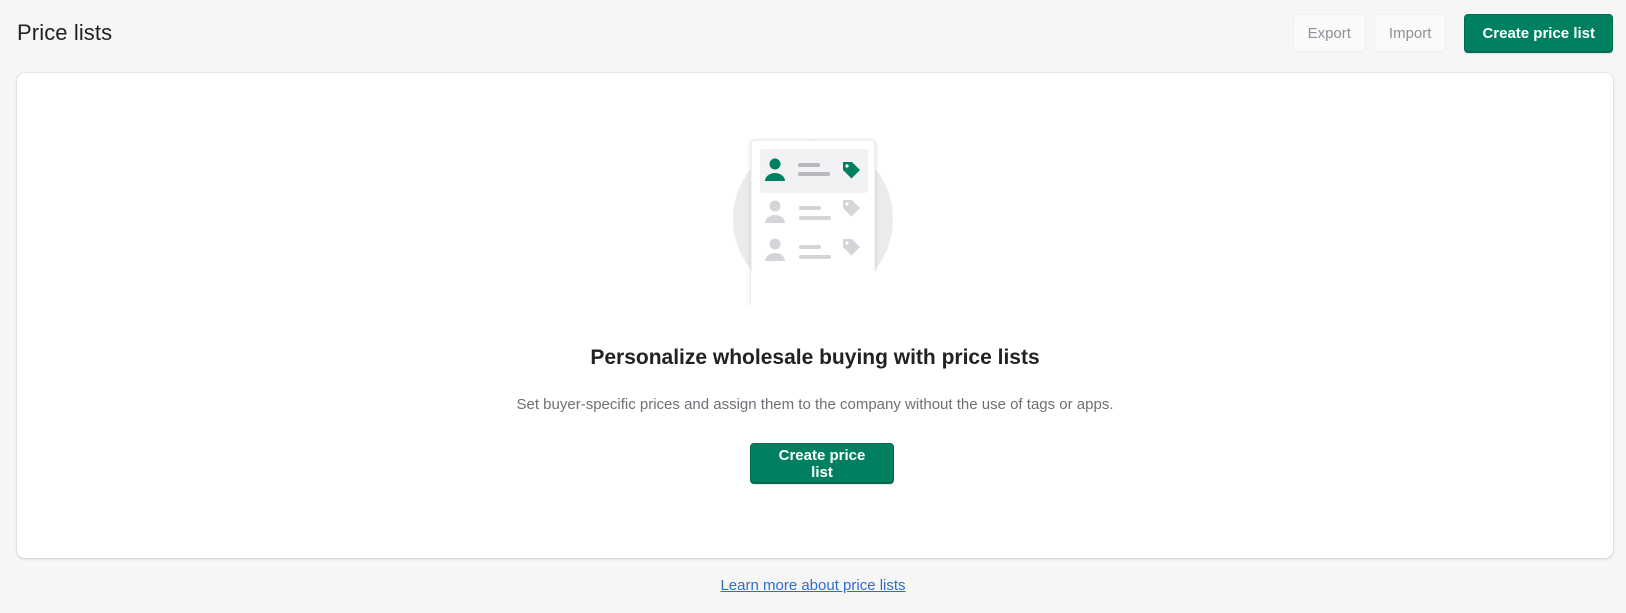  Describe the element at coordinates (822, 463) in the screenshot. I see `create-price-list-cta-button: Create price list` at that location.